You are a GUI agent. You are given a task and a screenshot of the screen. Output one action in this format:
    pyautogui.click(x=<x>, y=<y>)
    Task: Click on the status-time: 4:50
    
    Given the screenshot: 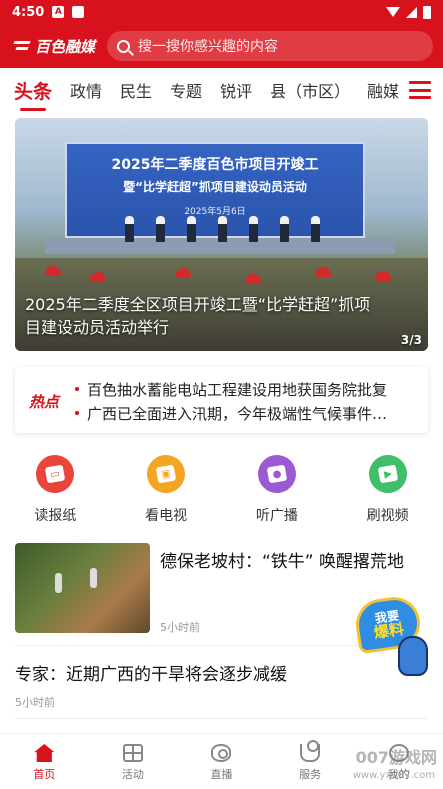 What is the action you would take?
    pyautogui.click(x=28, y=12)
    